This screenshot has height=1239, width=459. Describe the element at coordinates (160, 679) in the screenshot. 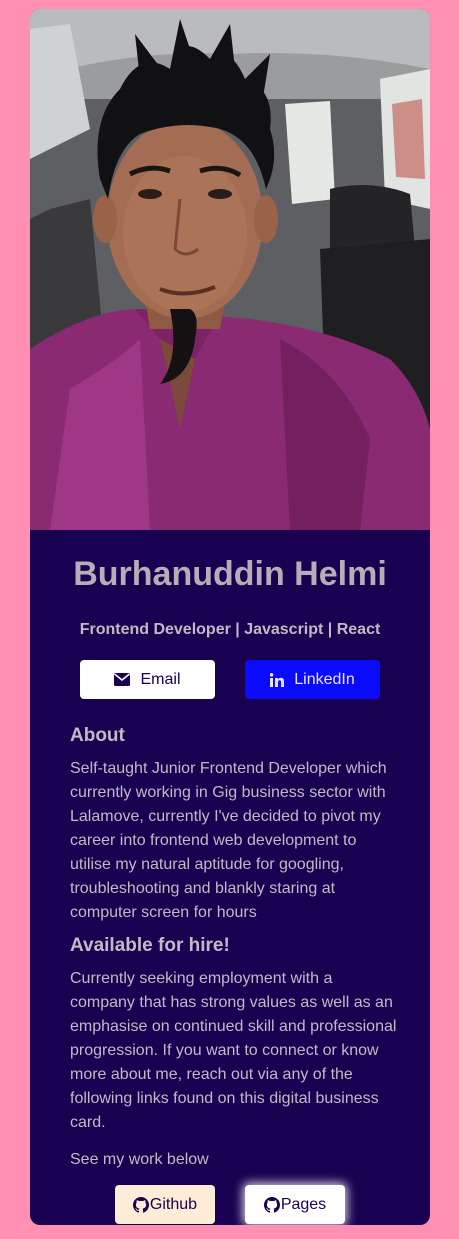

I see `email-button-label: Email` at that location.